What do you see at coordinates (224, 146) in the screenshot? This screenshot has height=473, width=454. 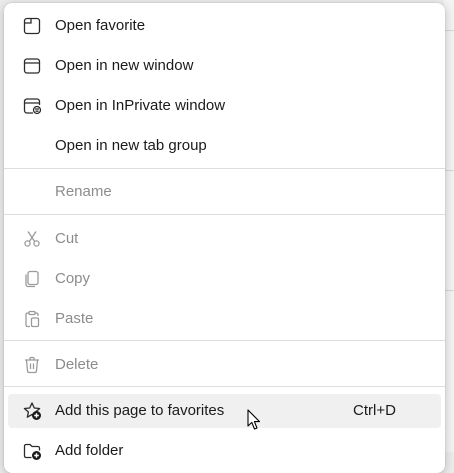 I see `menu-item-open-in-new-tab-group: Open in new tab group` at bounding box center [224, 146].